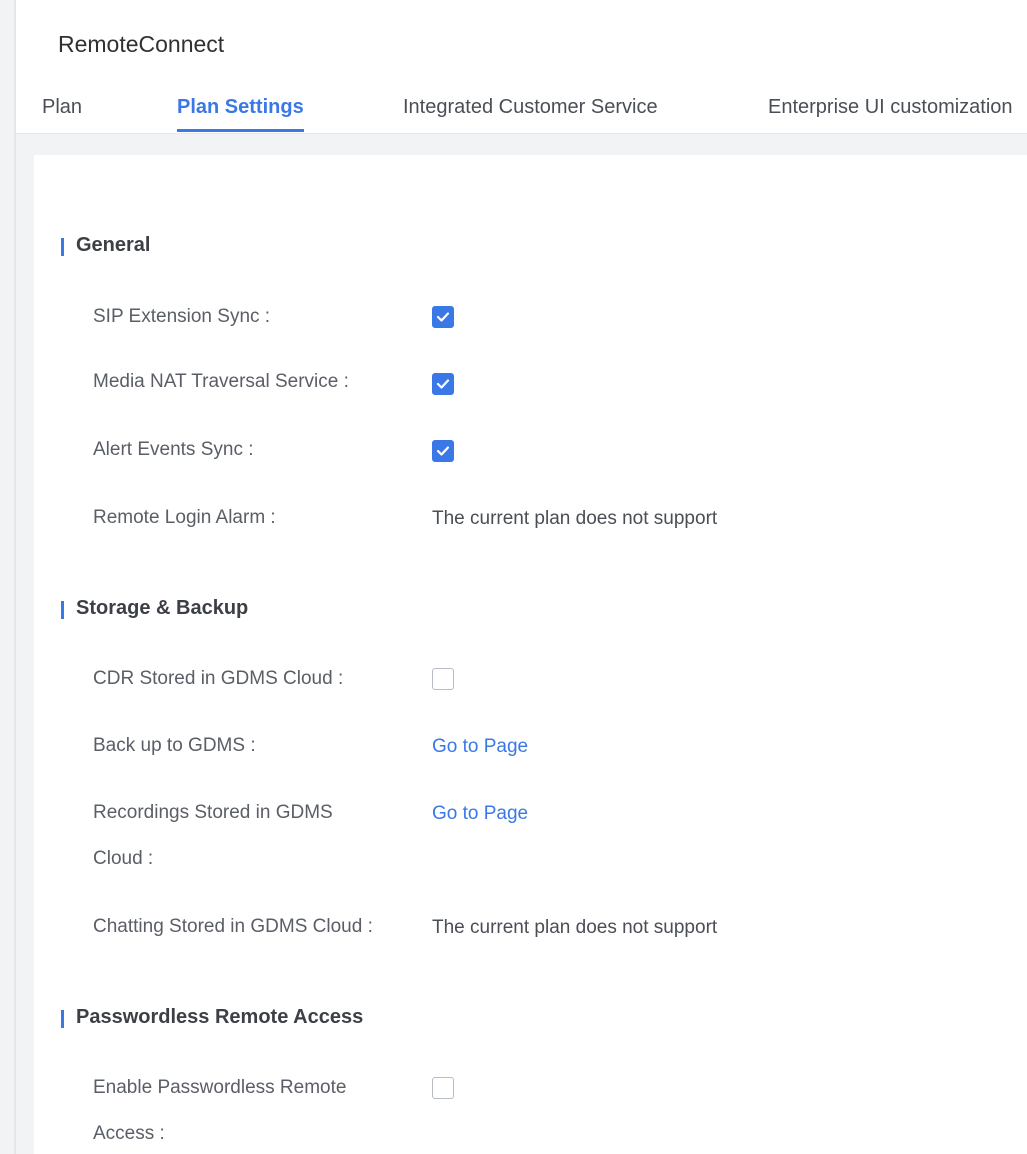 The width and height of the screenshot is (1027, 1154). What do you see at coordinates (575, 927) in the screenshot?
I see `chatting-stored-value: The current plan does not support` at bounding box center [575, 927].